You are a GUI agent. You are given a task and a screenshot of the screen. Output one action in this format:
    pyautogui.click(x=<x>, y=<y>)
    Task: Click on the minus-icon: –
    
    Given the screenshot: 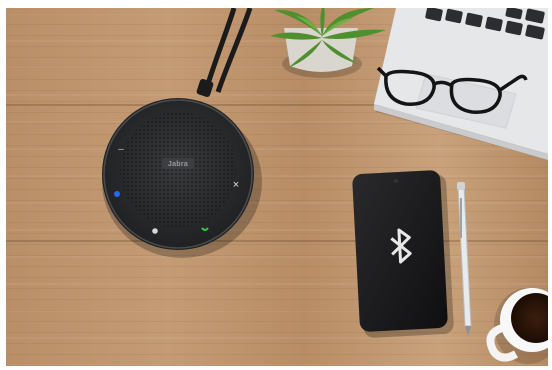 What is the action you would take?
    pyautogui.click(x=121, y=149)
    